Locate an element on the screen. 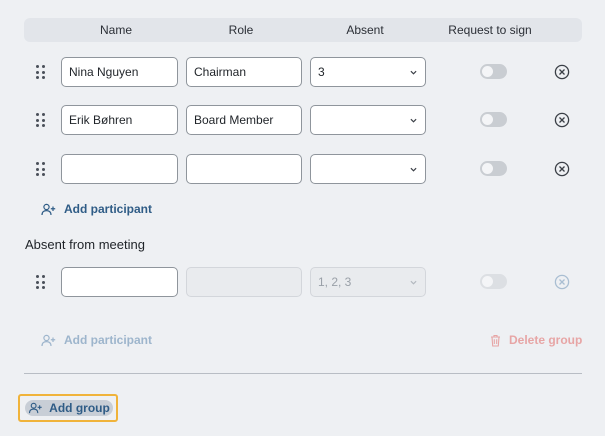 This screenshot has width=605, height=436. column-header-request-to-sign: Request to sign is located at coordinates (490, 30).